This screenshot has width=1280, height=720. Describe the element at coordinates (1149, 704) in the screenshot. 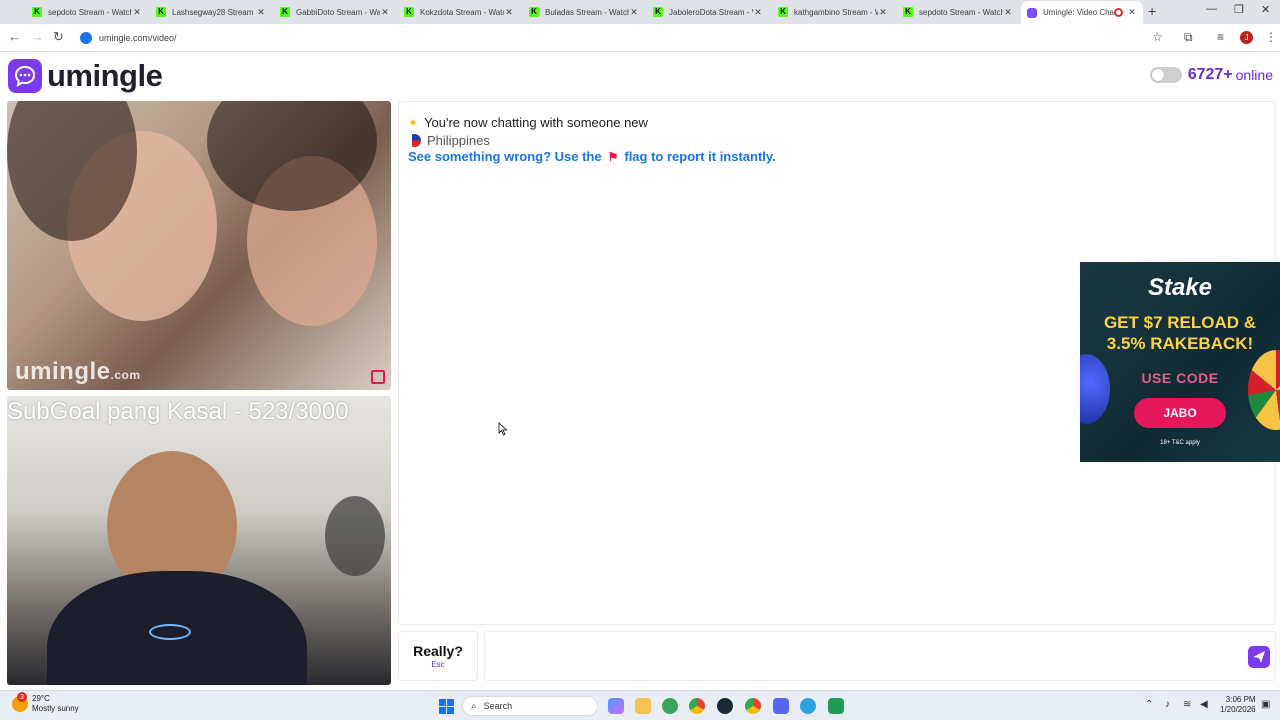

I see `tray-chevron-icon: ⌃` at that location.